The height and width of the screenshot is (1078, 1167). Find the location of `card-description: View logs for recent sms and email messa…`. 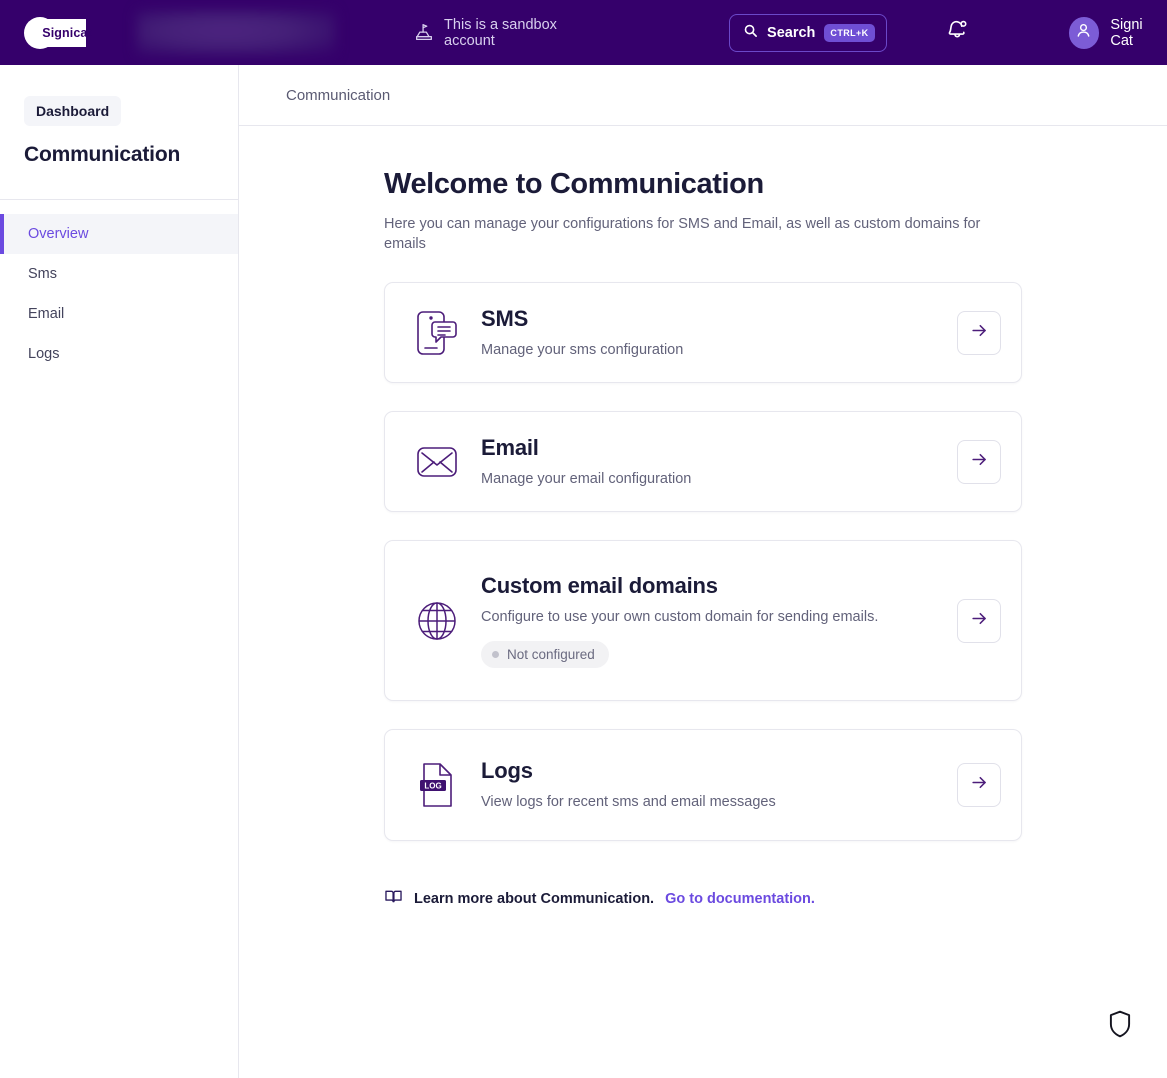

card-description: View logs for recent sms and email messa… is located at coordinates (628, 802).